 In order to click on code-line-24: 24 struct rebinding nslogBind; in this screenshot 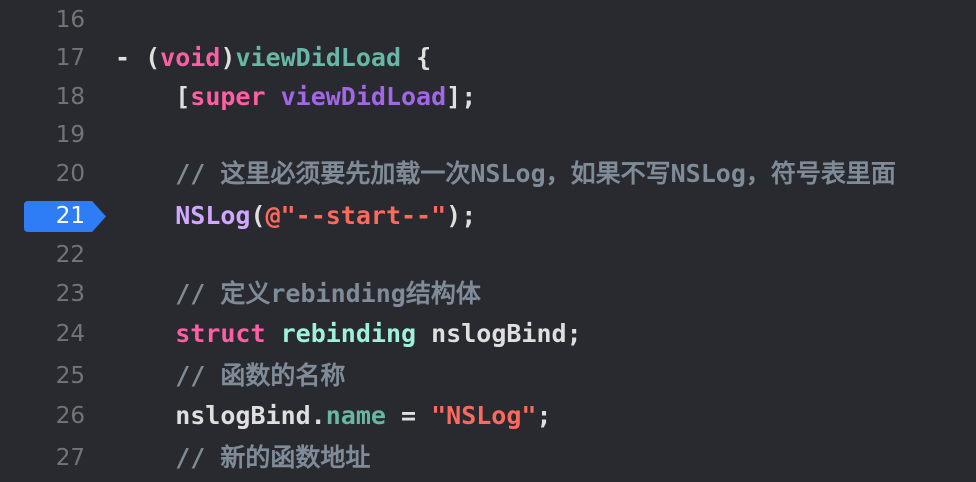, I will do `click(488, 334)`.